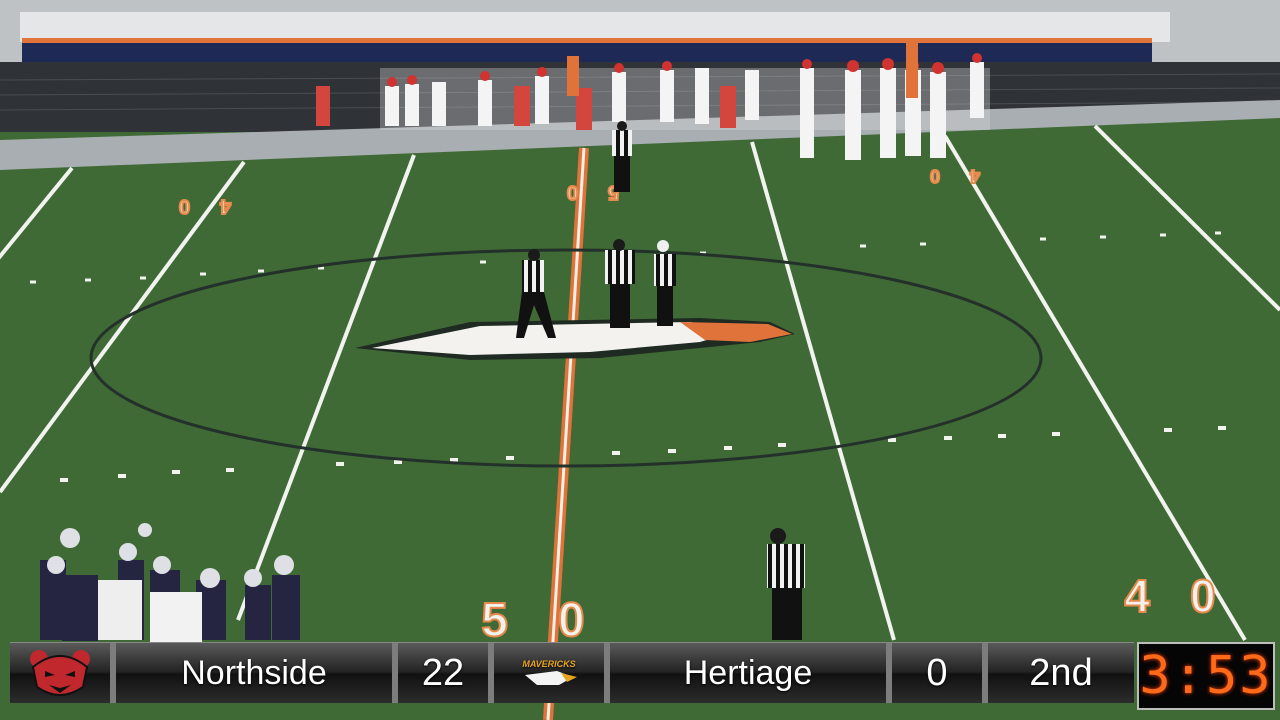  Describe the element at coordinates (257, 673) in the screenshot. I see `home-team-name: Northside` at that location.